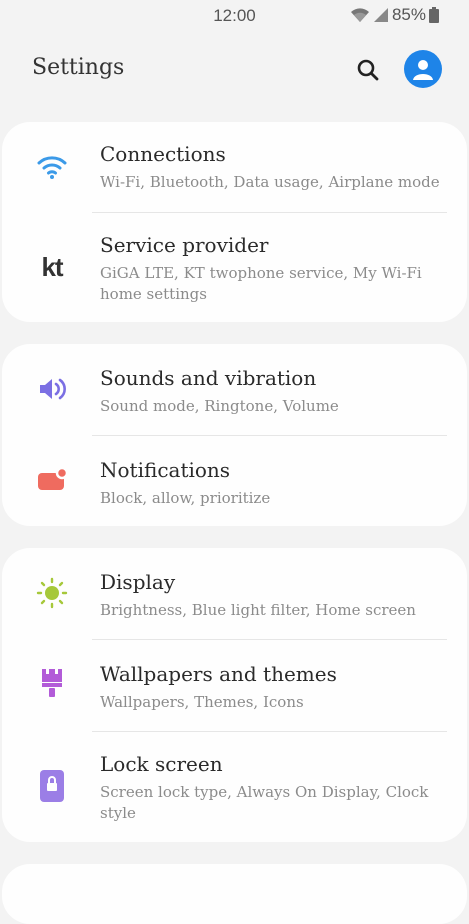  What do you see at coordinates (408, 14) in the screenshot?
I see `battery-percent: 85%` at bounding box center [408, 14].